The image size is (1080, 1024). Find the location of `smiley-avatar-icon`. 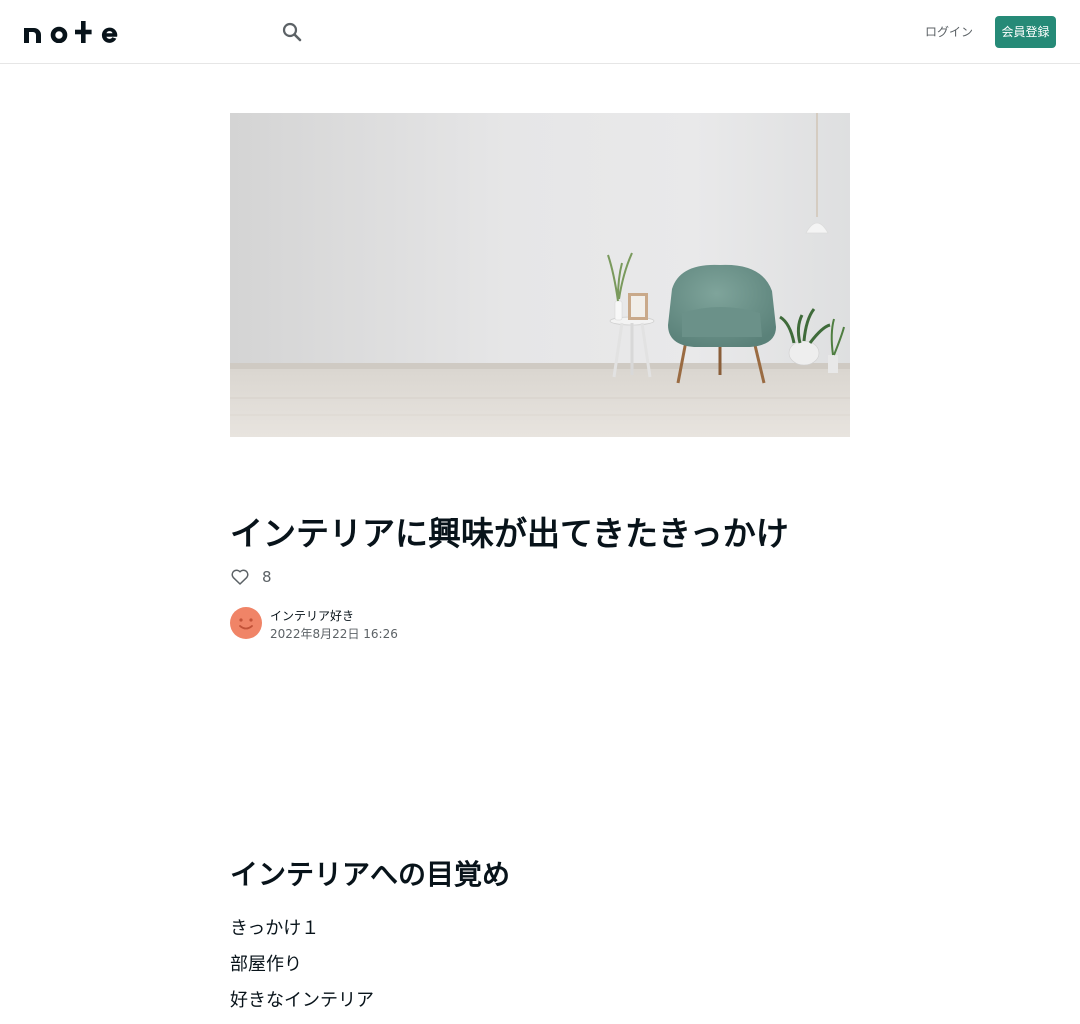

smiley-avatar-icon is located at coordinates (246, 623).